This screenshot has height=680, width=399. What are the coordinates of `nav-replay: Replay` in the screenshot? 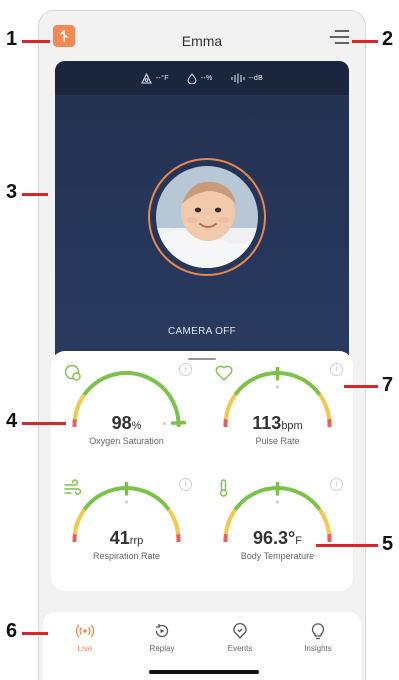 It's located at (162, 637).